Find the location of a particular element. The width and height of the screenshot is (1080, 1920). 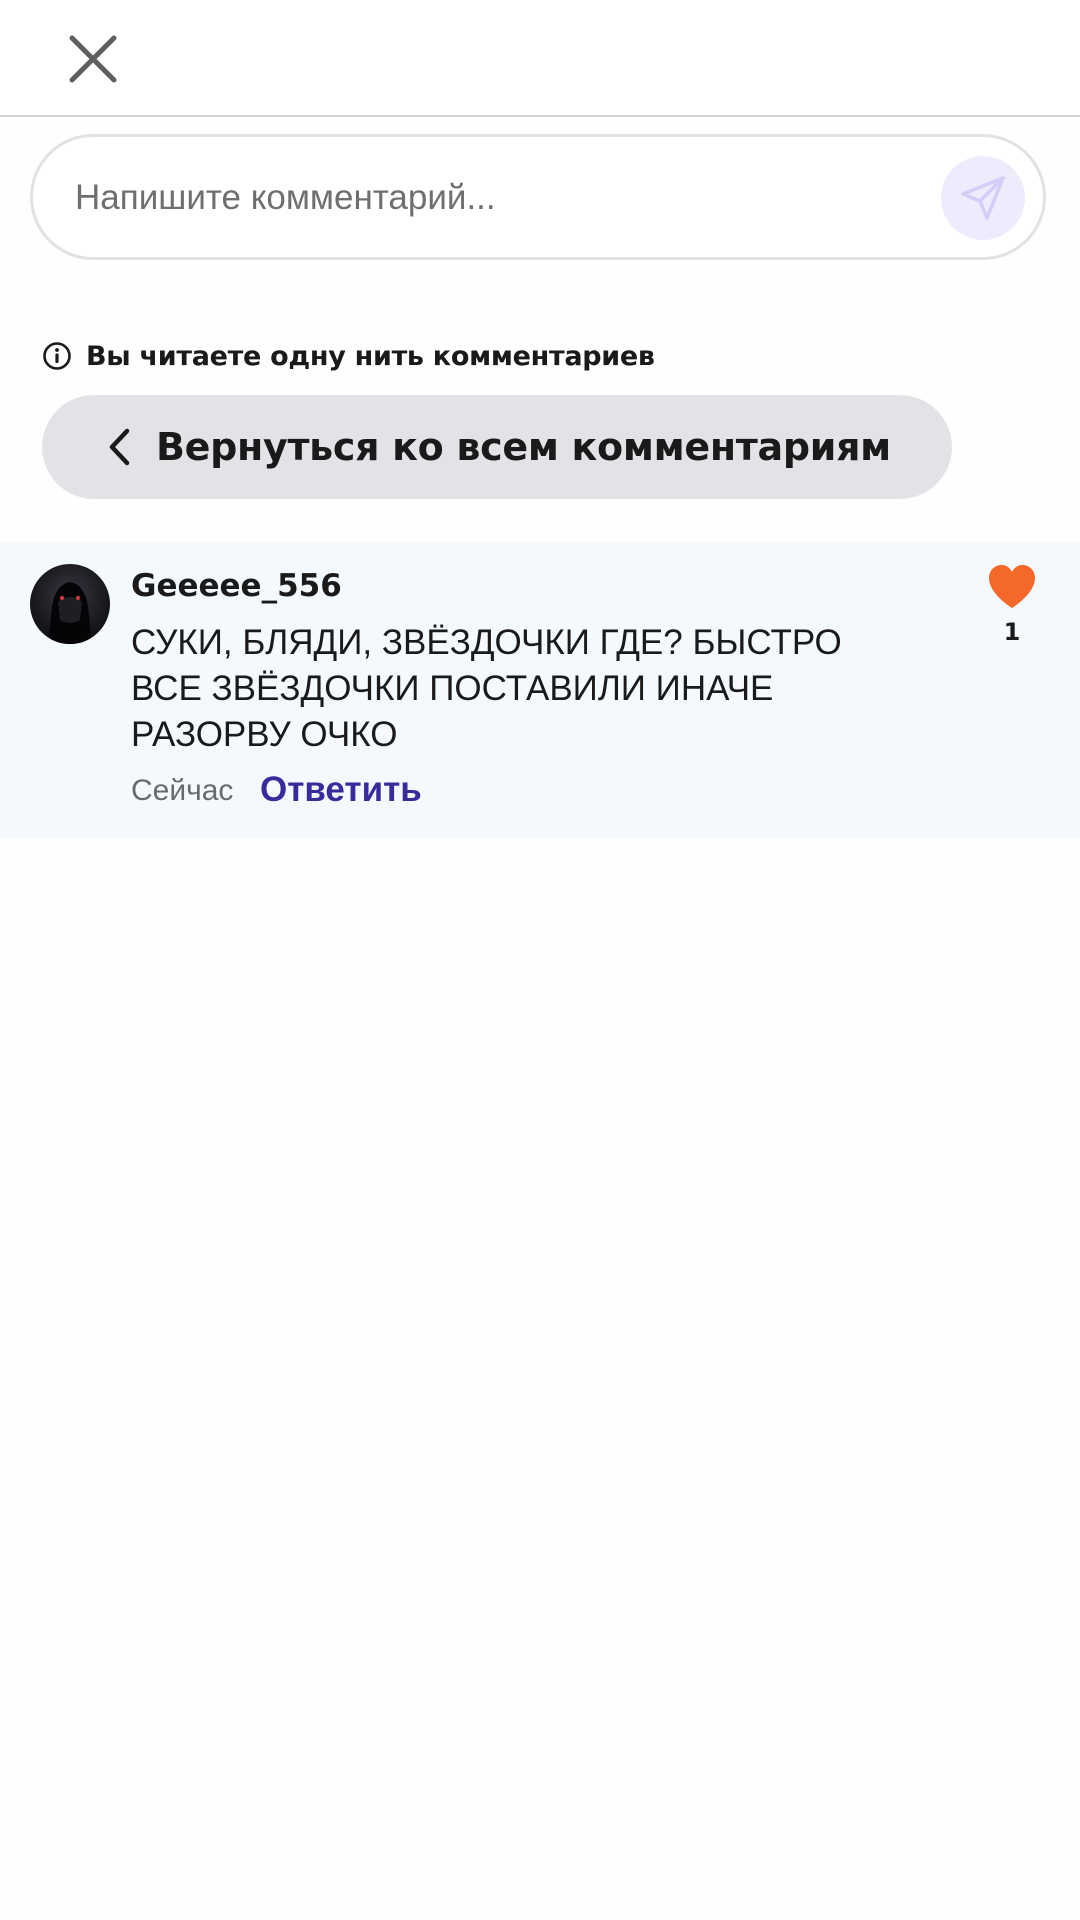

back-button-label: Вернуться ко всем комментариям is located at coordinates (523, 447).